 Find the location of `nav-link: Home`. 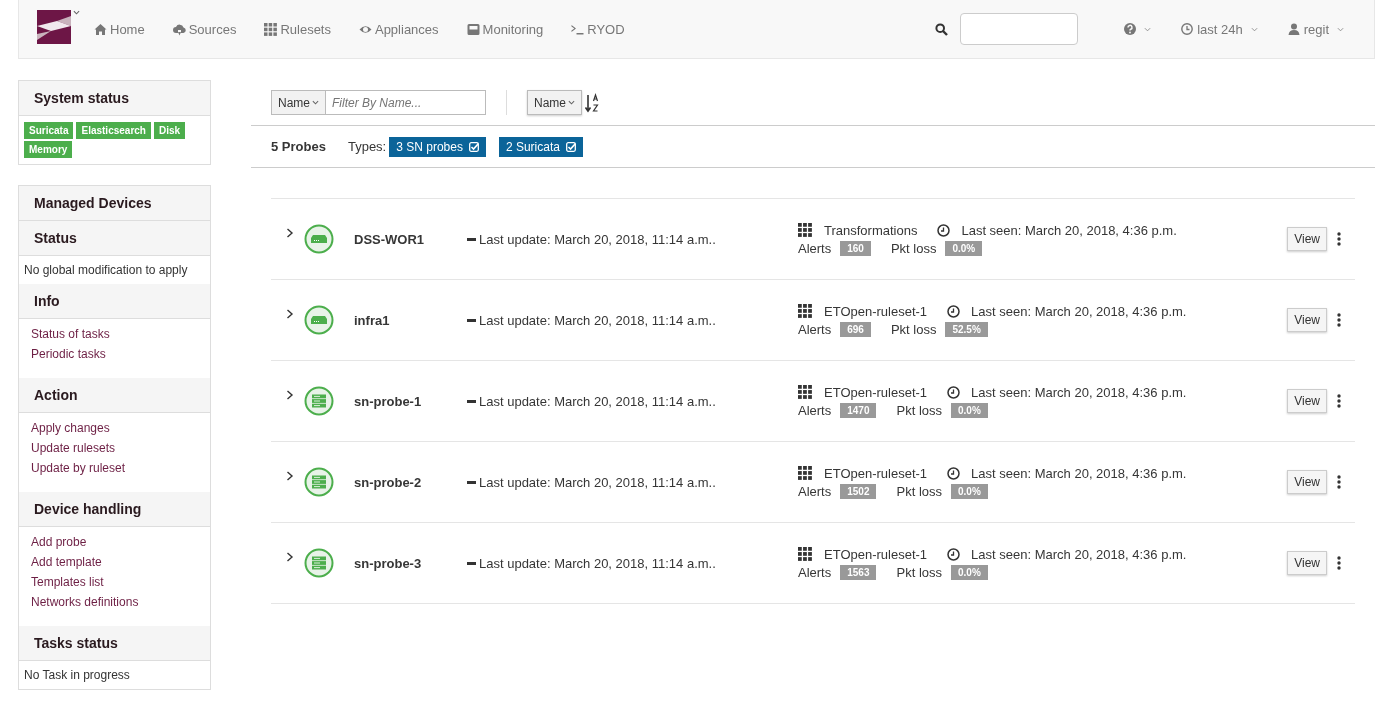

nav-link: Home is located at coordinates (119, 29).